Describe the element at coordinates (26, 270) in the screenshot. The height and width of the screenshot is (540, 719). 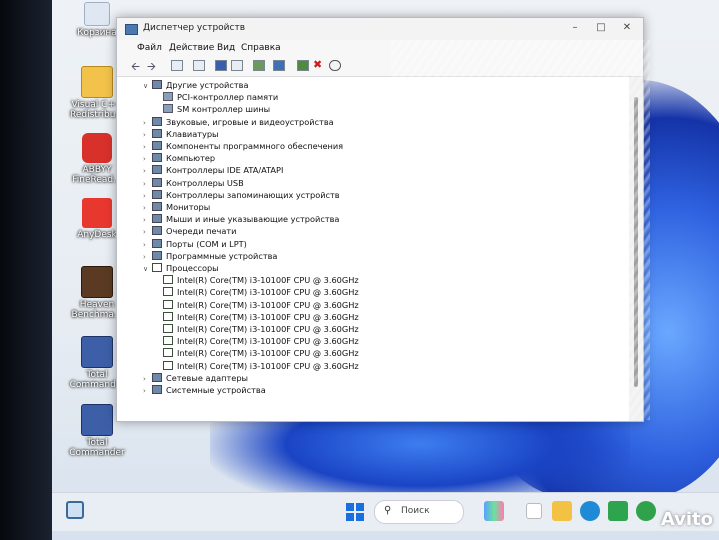
I see `monitor-bezel` at that location.